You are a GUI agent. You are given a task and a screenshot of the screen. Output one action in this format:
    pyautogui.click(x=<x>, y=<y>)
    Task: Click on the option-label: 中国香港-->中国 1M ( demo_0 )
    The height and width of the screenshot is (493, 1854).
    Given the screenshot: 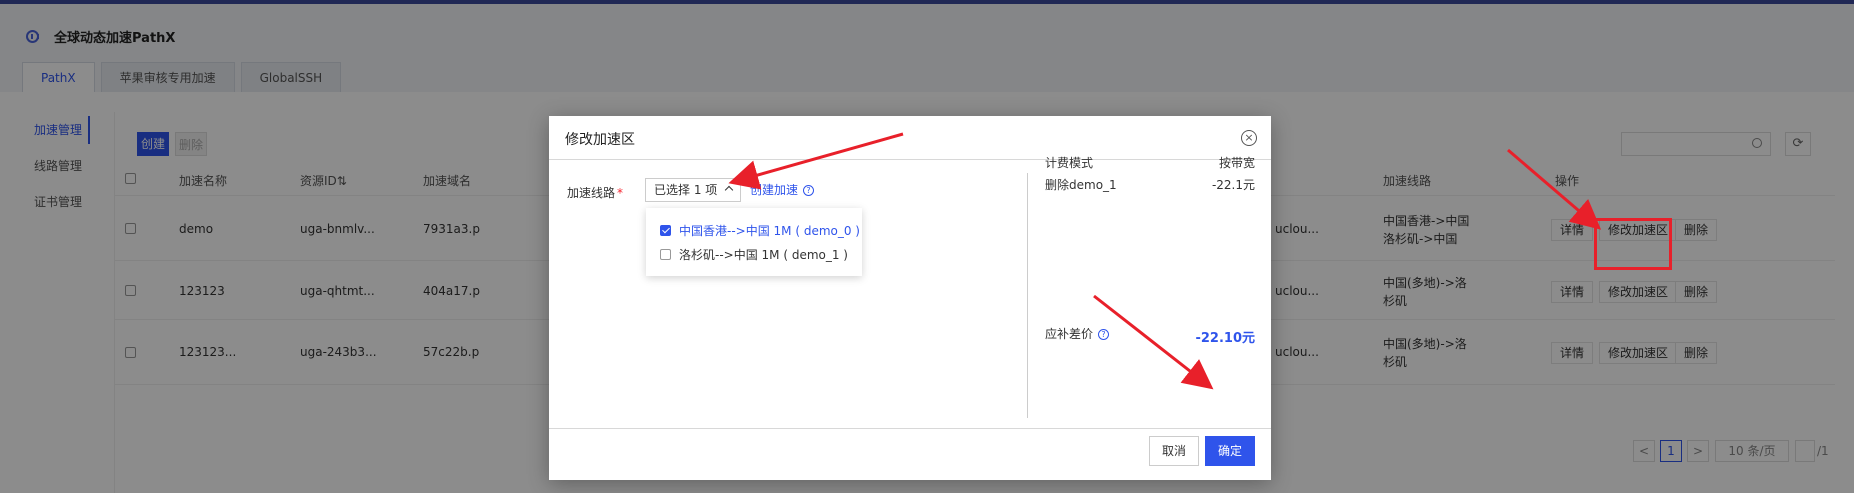 What is the action you would take?
    pyautogui.click(x=769, y=231)
    